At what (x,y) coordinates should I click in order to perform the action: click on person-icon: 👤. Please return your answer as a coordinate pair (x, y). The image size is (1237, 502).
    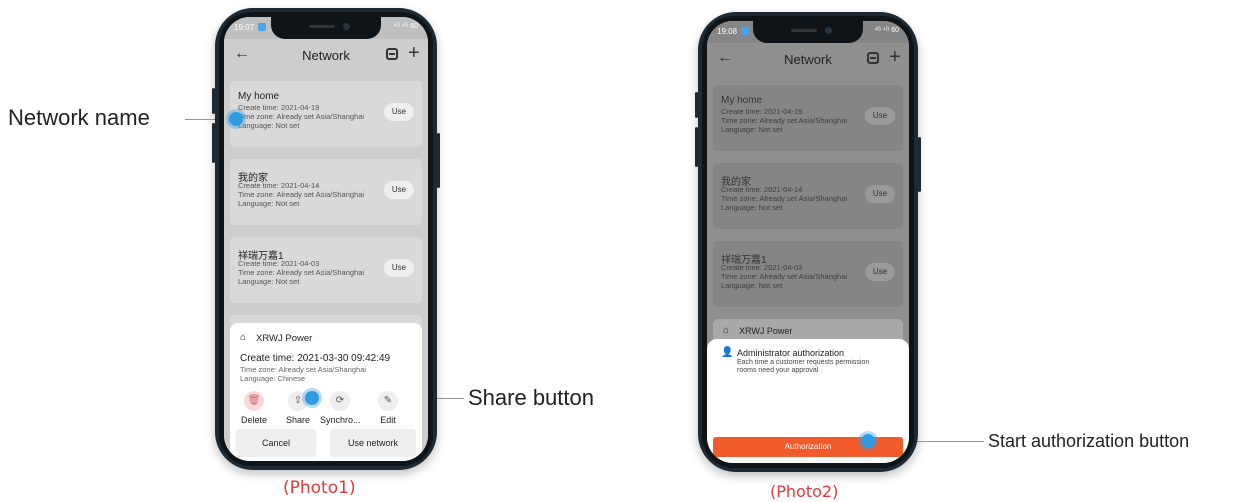
    Looking at the image, I should click on (727, 352).